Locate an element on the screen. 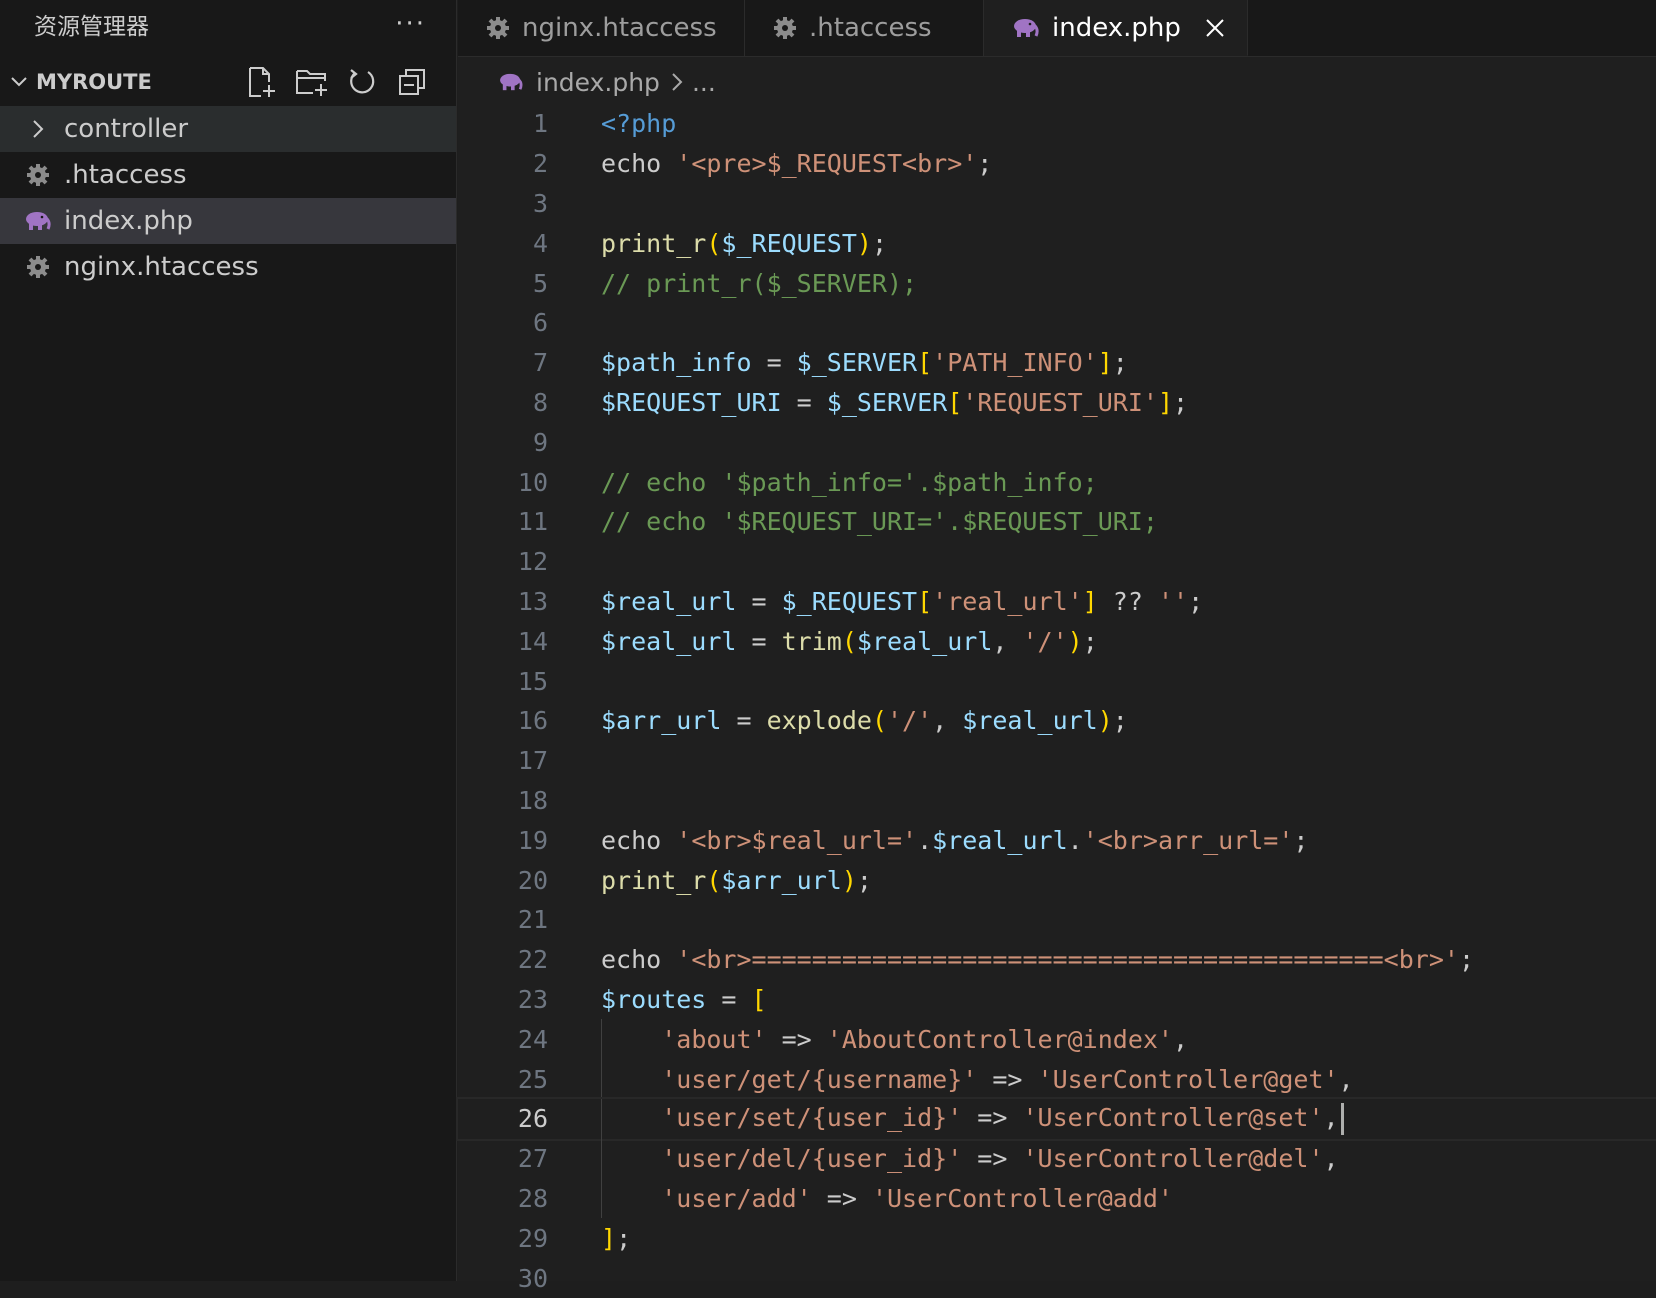 This screenshot has width=1656, height=1298. chevron-right-icon is located at coordinates (38, 129).